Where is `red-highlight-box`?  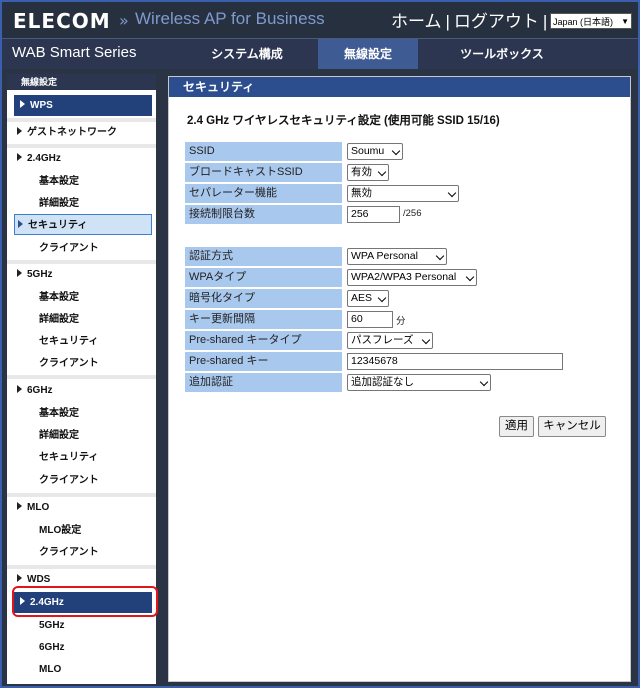
red-highlight-box is located at coordinates (85, 601).